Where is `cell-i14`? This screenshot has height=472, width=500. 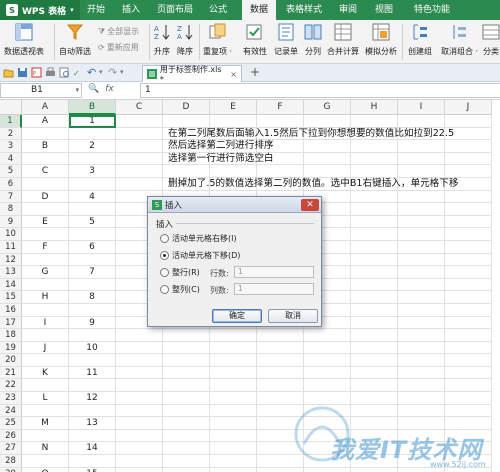 cell-i14 is located at coordinates (421, 285).